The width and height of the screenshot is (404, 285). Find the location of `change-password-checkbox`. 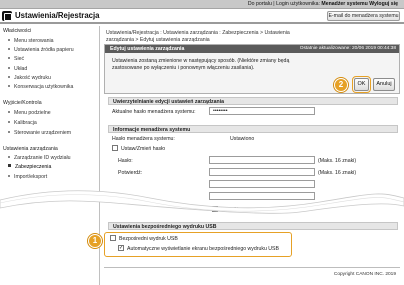

change-password-checkbox is located at coordinates (115, 148).